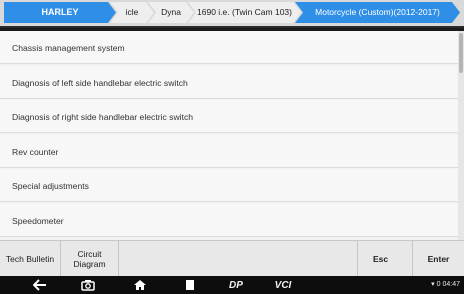 The width and height of the screenshot is (464, 294). What do you see at coordinates (30, 258) in the screenshot?
I see `tech-bulletin-button: Tech Bulletin` at bounding box center [30, 258].